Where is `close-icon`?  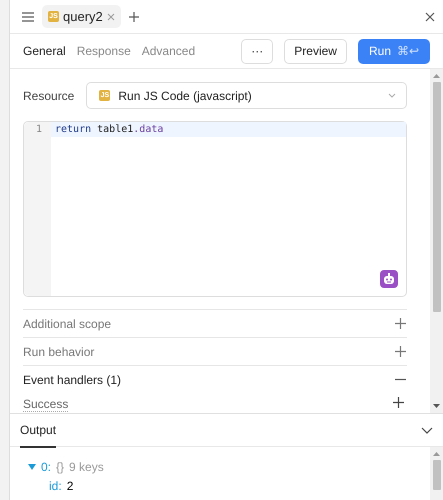
close-icon is located at coordinates (430, 17).